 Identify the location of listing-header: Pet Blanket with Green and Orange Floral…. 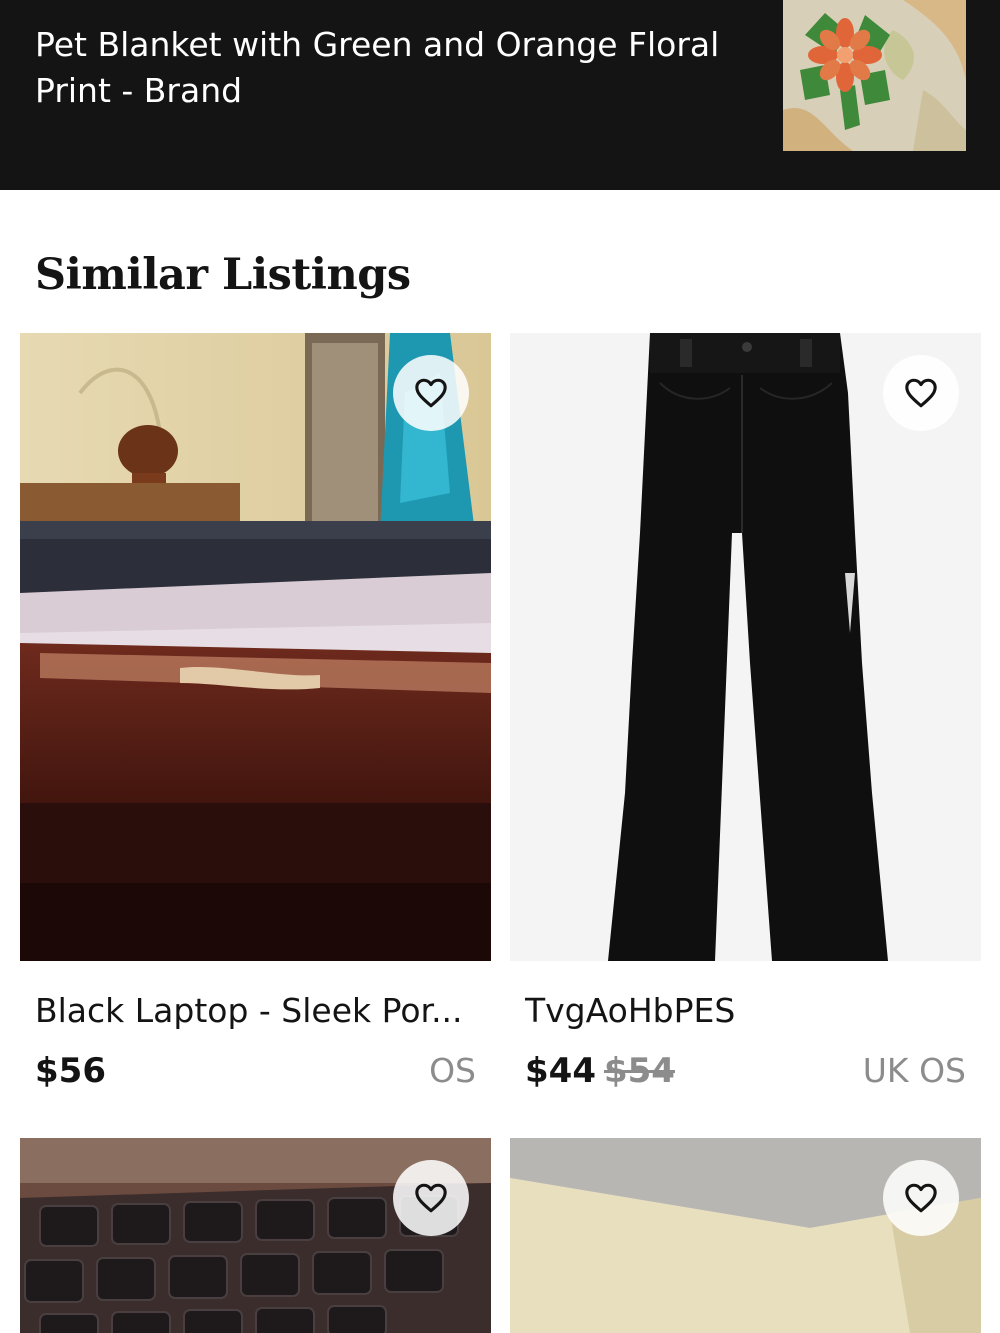
(500, 95).